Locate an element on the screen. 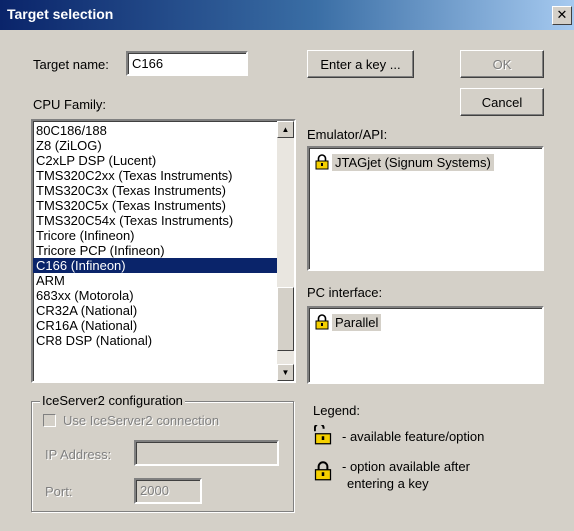 The image size is (574, 531). lock-open-icon is located at coordinates (323, 435).